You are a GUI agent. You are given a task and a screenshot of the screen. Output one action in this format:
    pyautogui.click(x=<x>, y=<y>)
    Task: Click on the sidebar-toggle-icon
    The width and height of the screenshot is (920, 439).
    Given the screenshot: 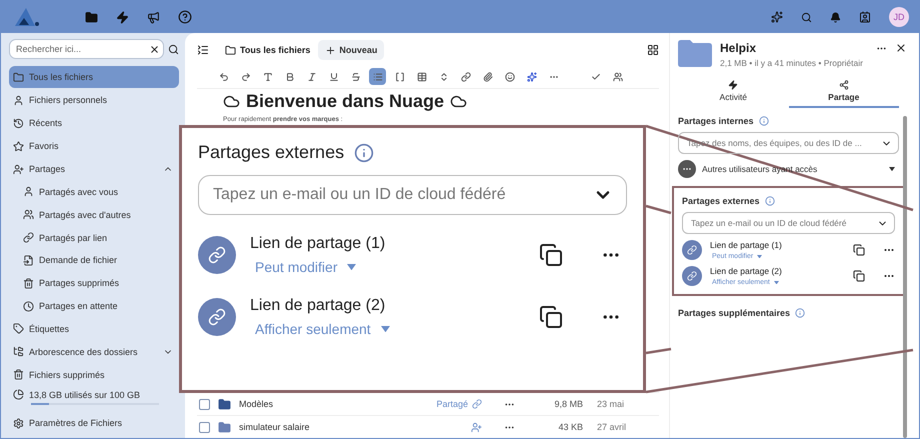 What is the action you would take?
    pyautogui.click(x=203, y=50)
    